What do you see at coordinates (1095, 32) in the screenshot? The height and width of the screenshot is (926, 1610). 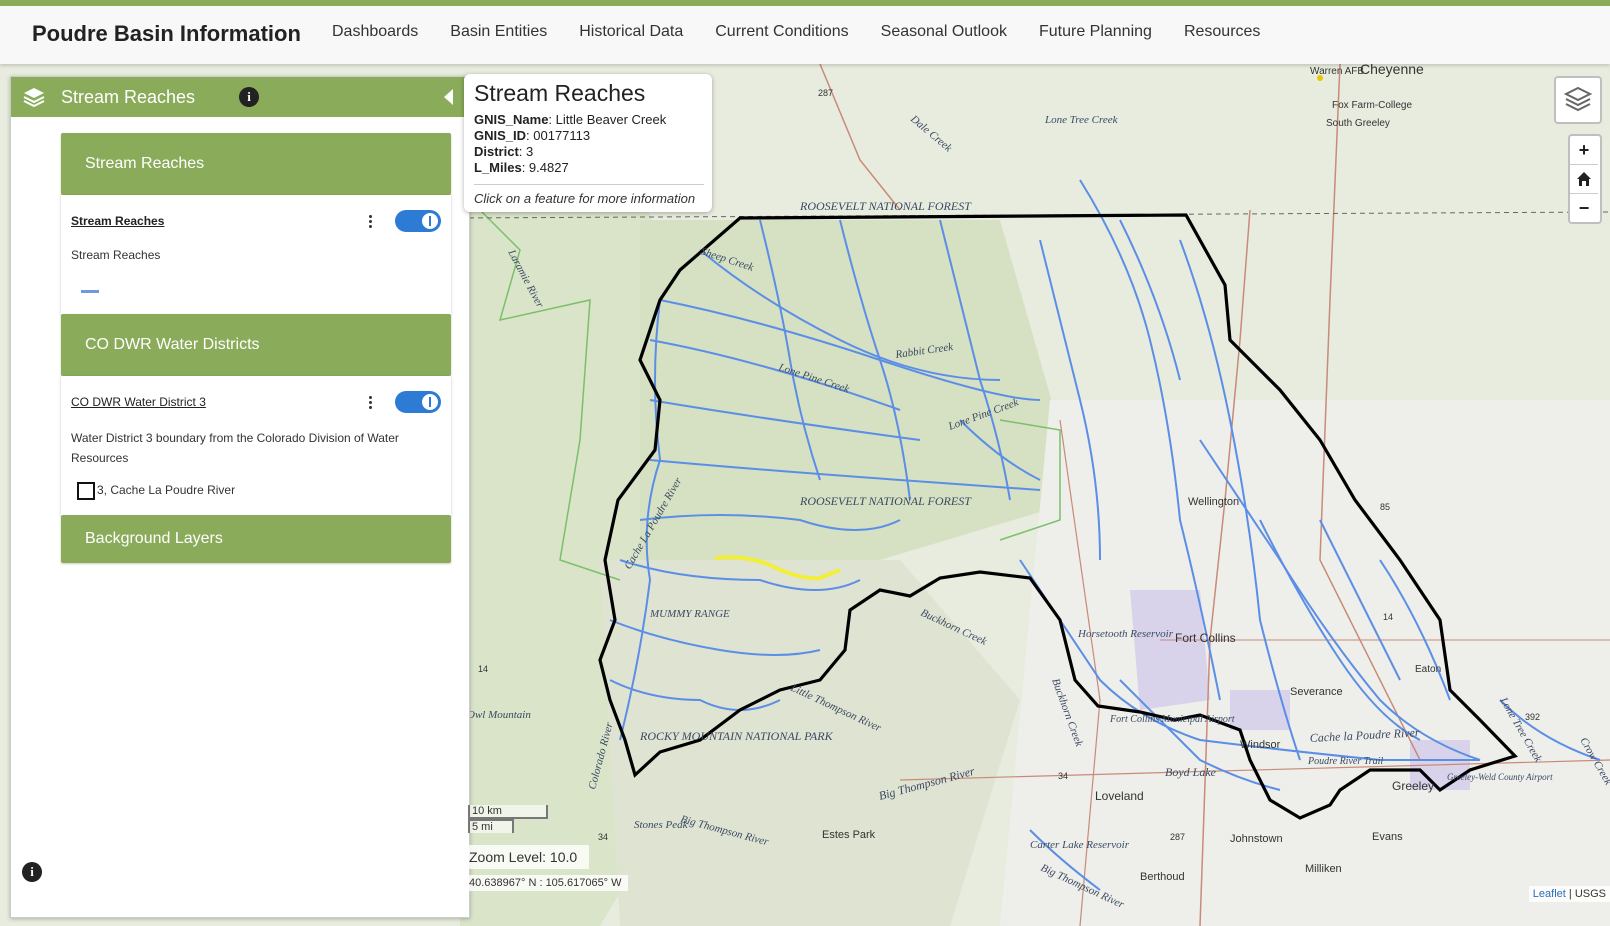 I see `nav-future-planning: Future Planning` at bounding box center [1095, 32].